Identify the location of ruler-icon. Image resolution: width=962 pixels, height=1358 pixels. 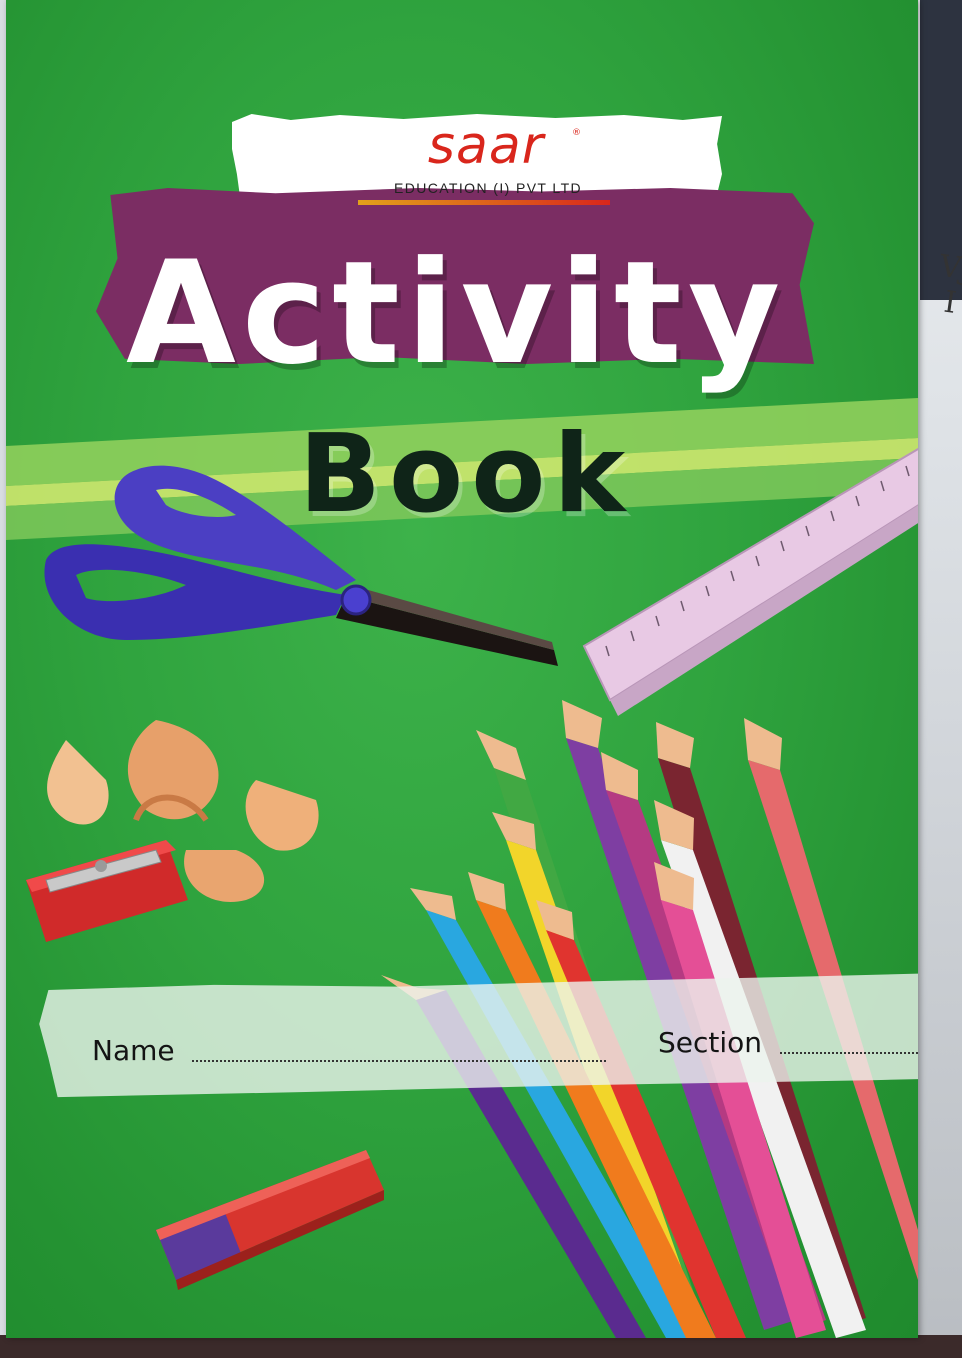
(750, 581).